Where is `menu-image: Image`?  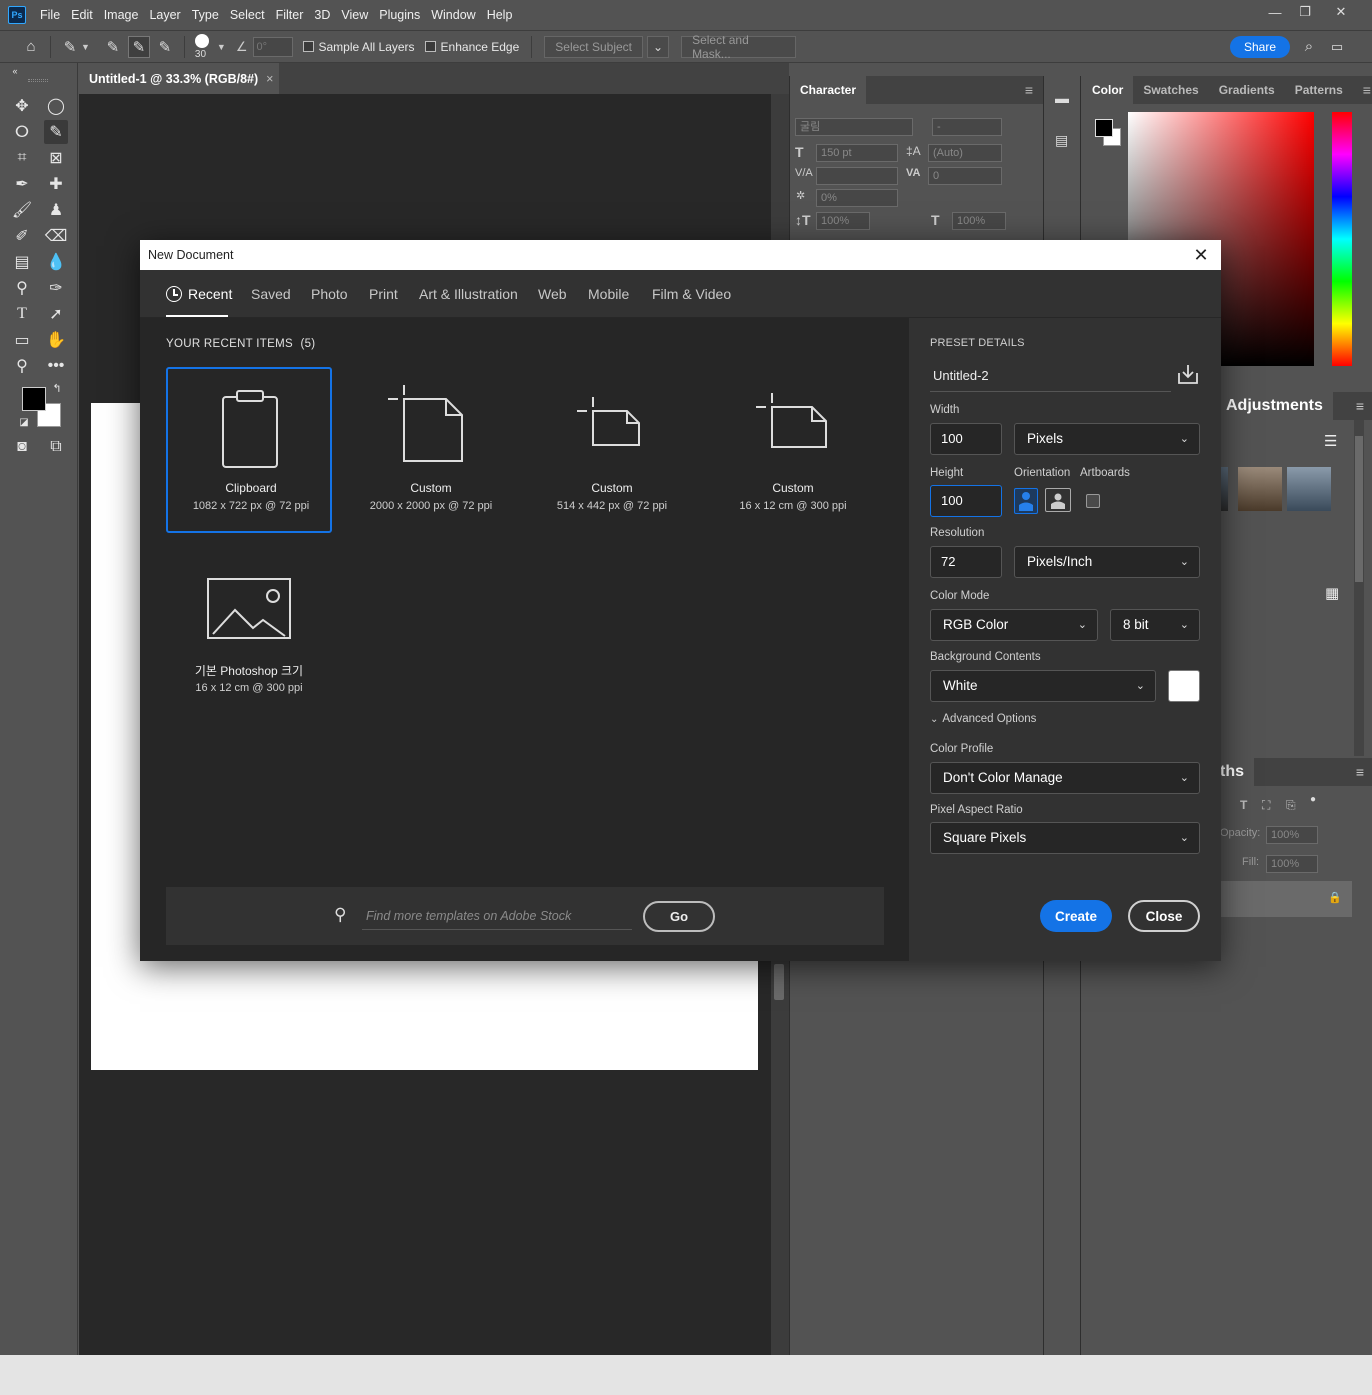 menu-image: Image is located at coordinates (121, 15).